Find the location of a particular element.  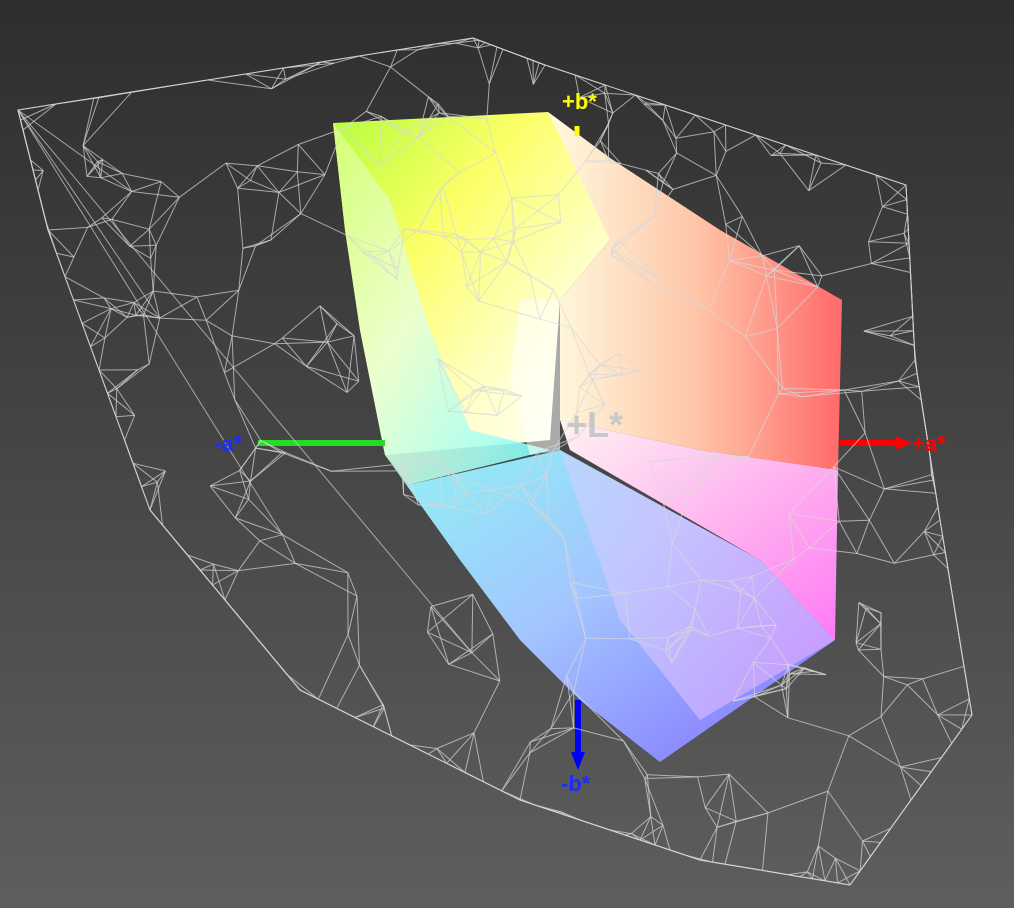

axis-label-plus-b: +b* is located at coordinates (579, 101).